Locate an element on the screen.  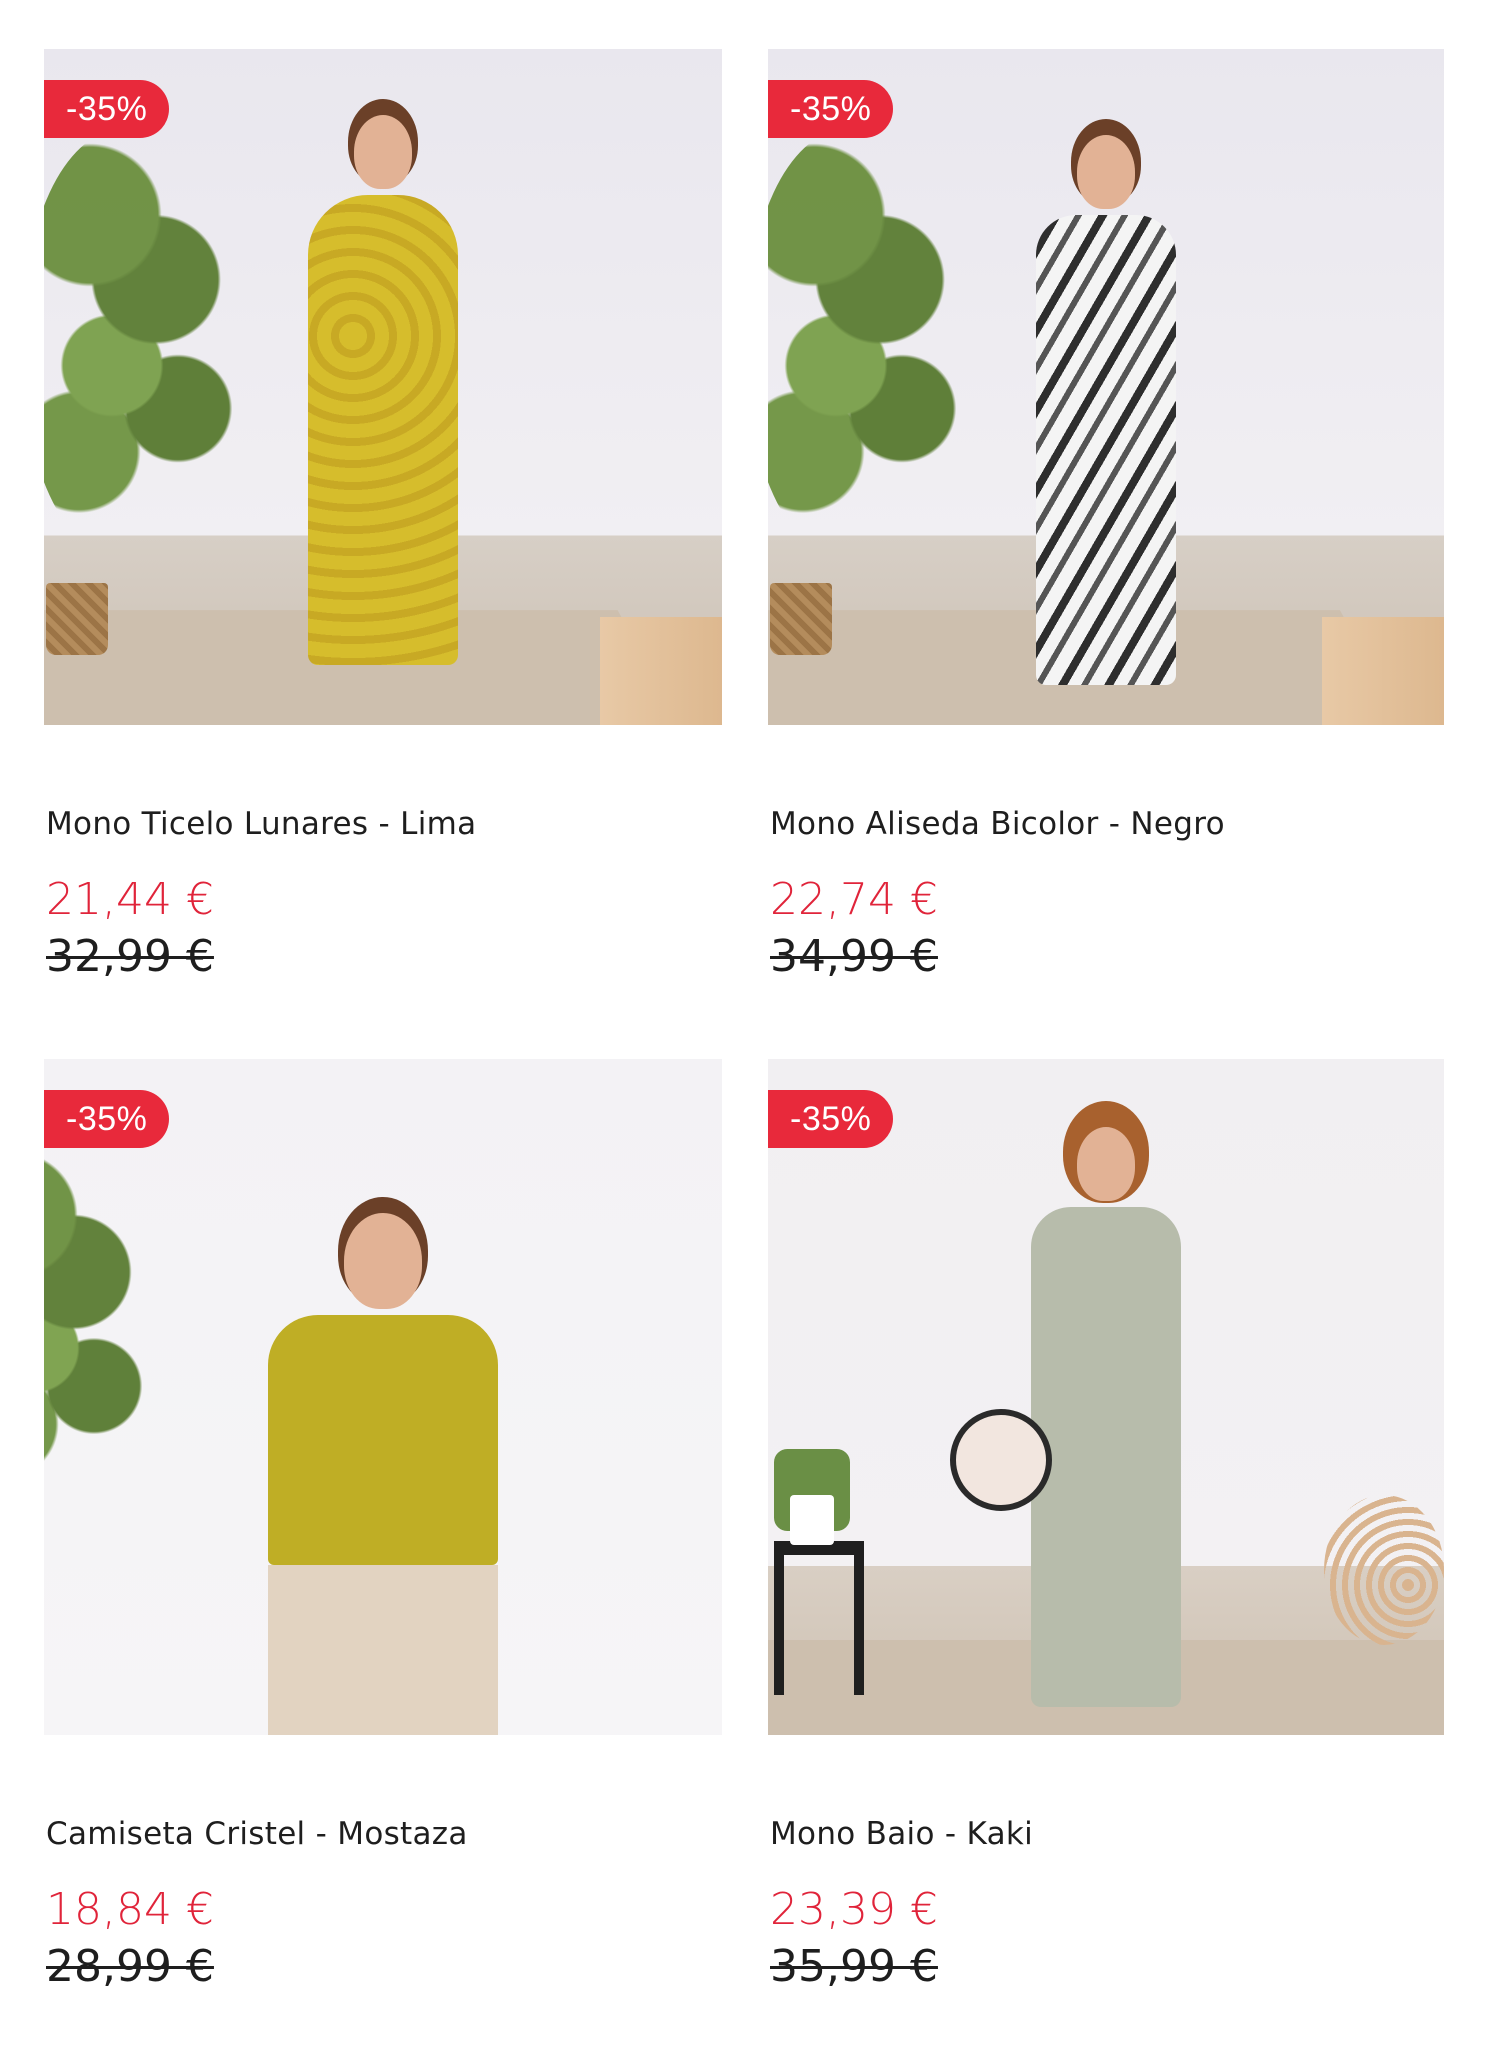
product-name: Mono Baio - Kaki is located at coordinates (901, 1834).